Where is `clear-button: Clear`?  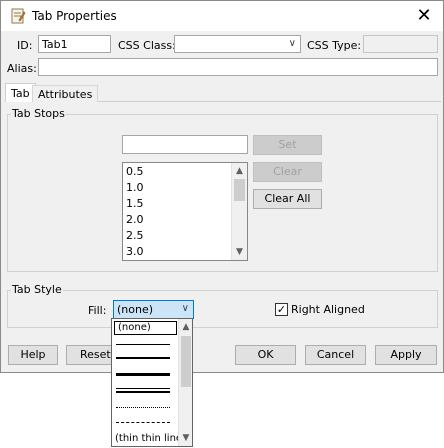 clear-button: Clear is located at coordinates (287, 172).